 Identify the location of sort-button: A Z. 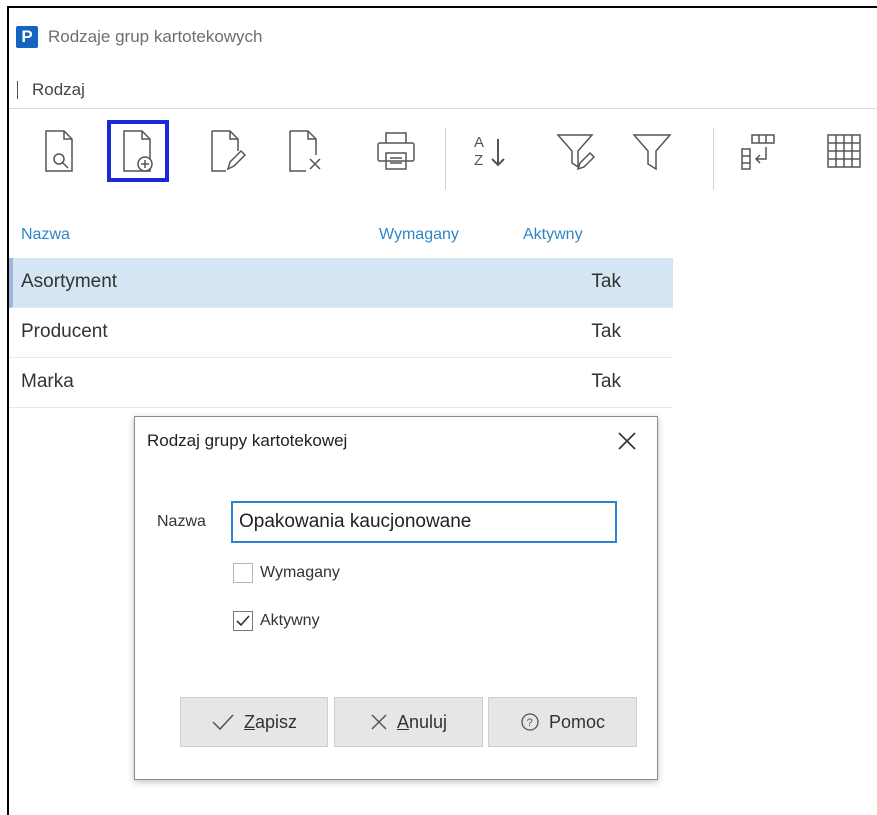
(490, 151).